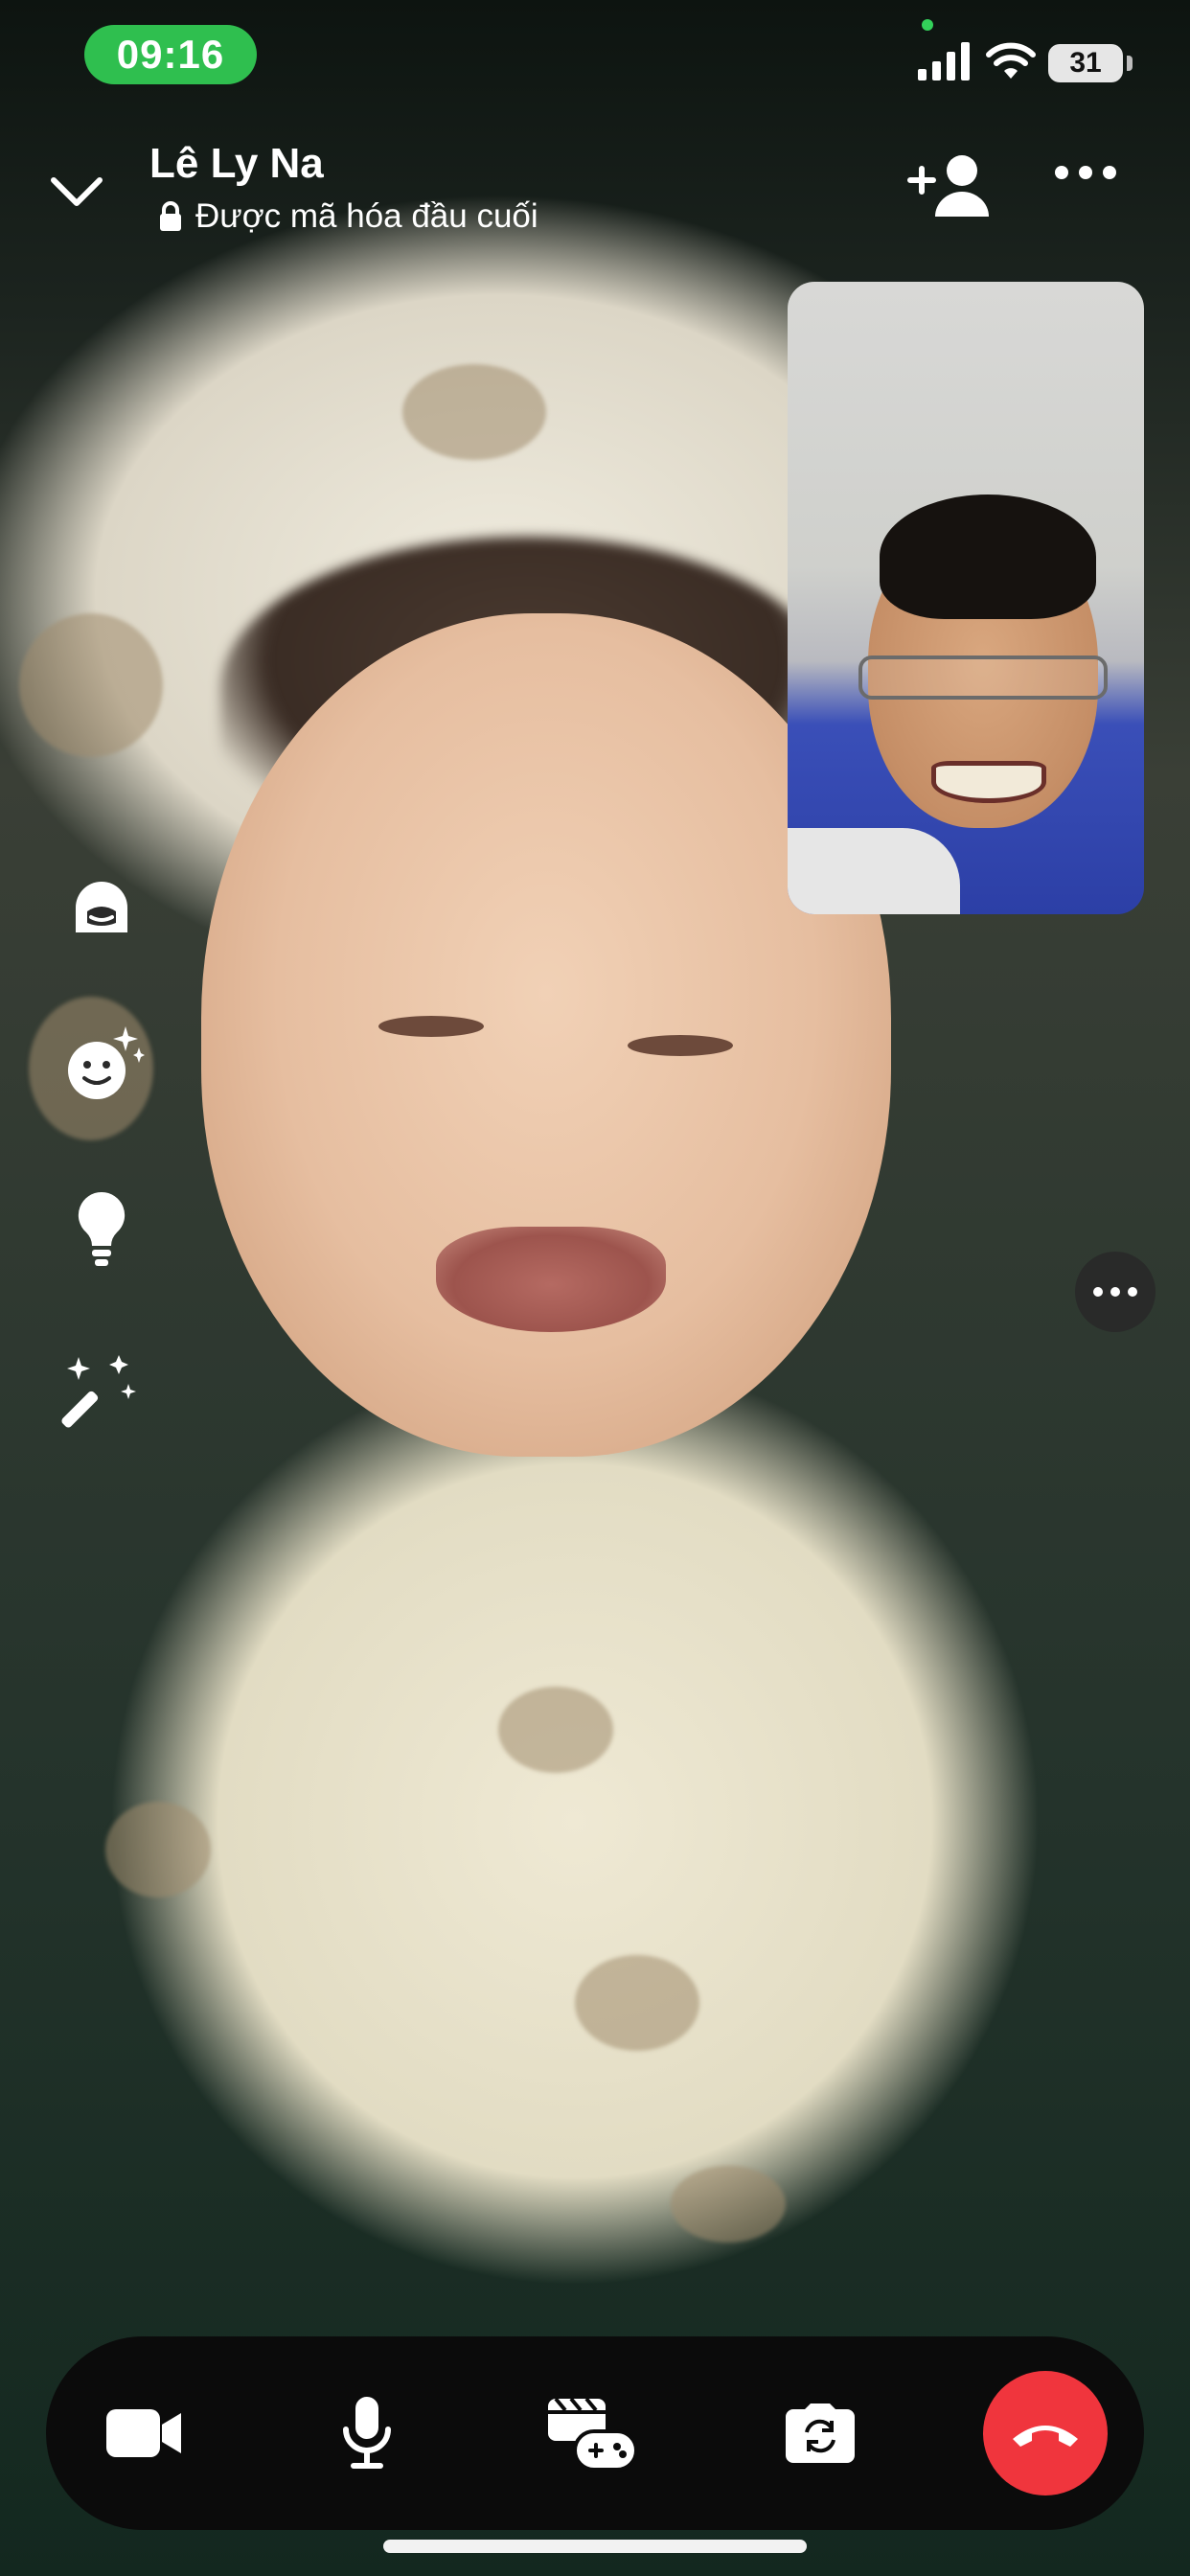 The image size is (1190, 2576). I want to click on avatar-effect-icon, so click(101, 907).